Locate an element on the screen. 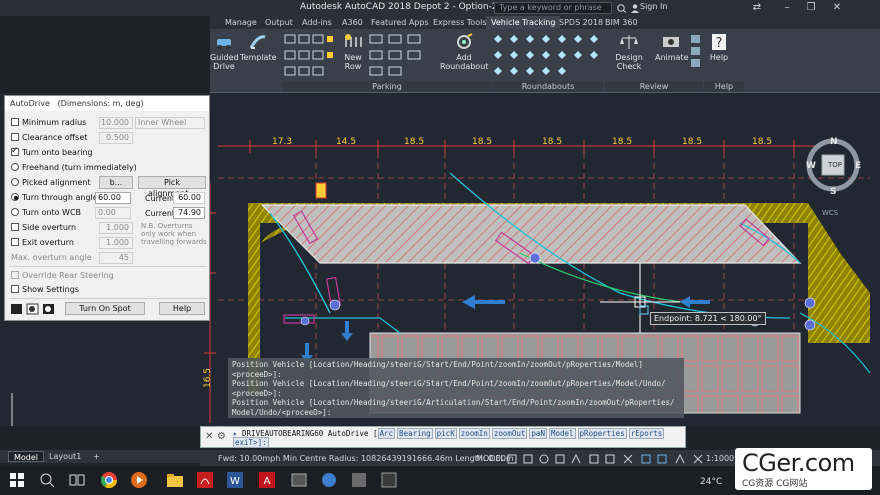 This screenshot has height=495, width=880. turn-on-spot-button: Turn On Spot is located at coordinates (105, 308).